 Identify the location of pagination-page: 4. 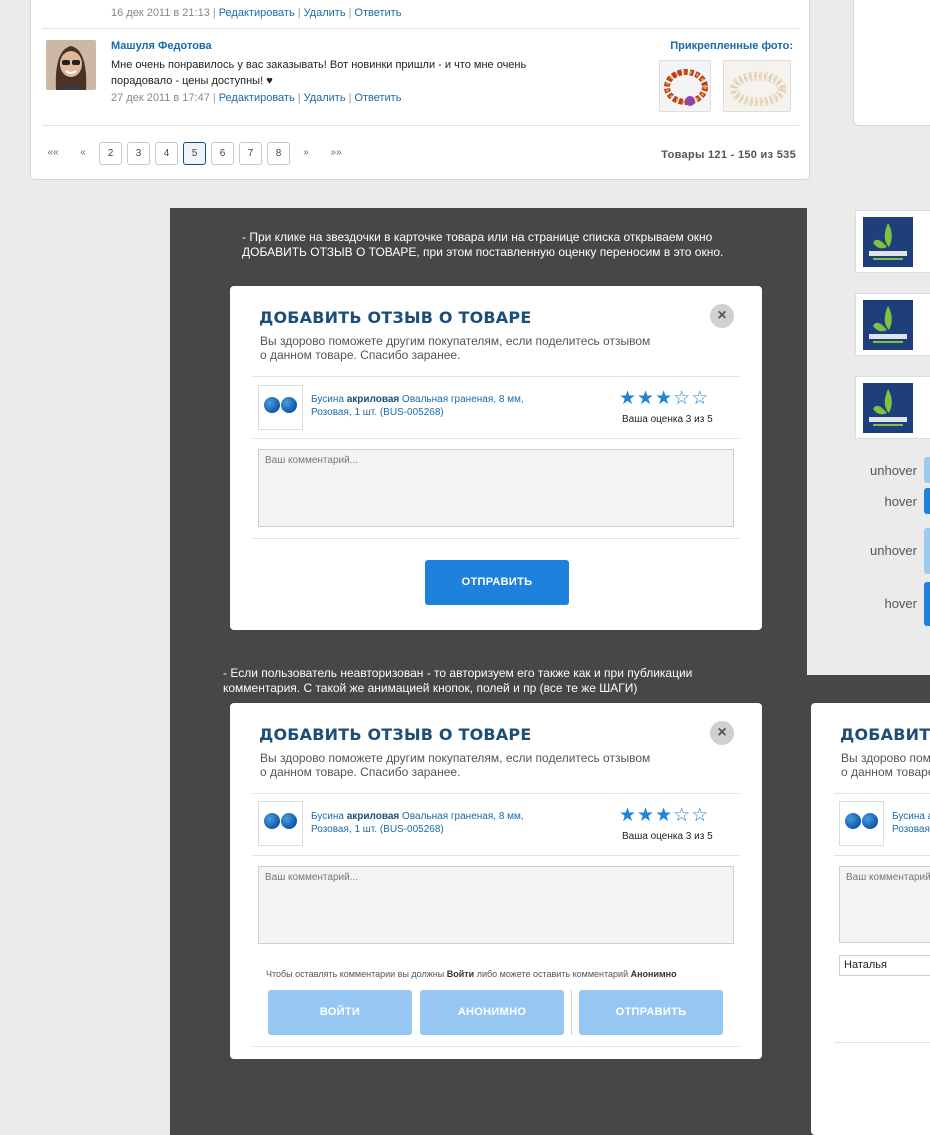
(166, 153).